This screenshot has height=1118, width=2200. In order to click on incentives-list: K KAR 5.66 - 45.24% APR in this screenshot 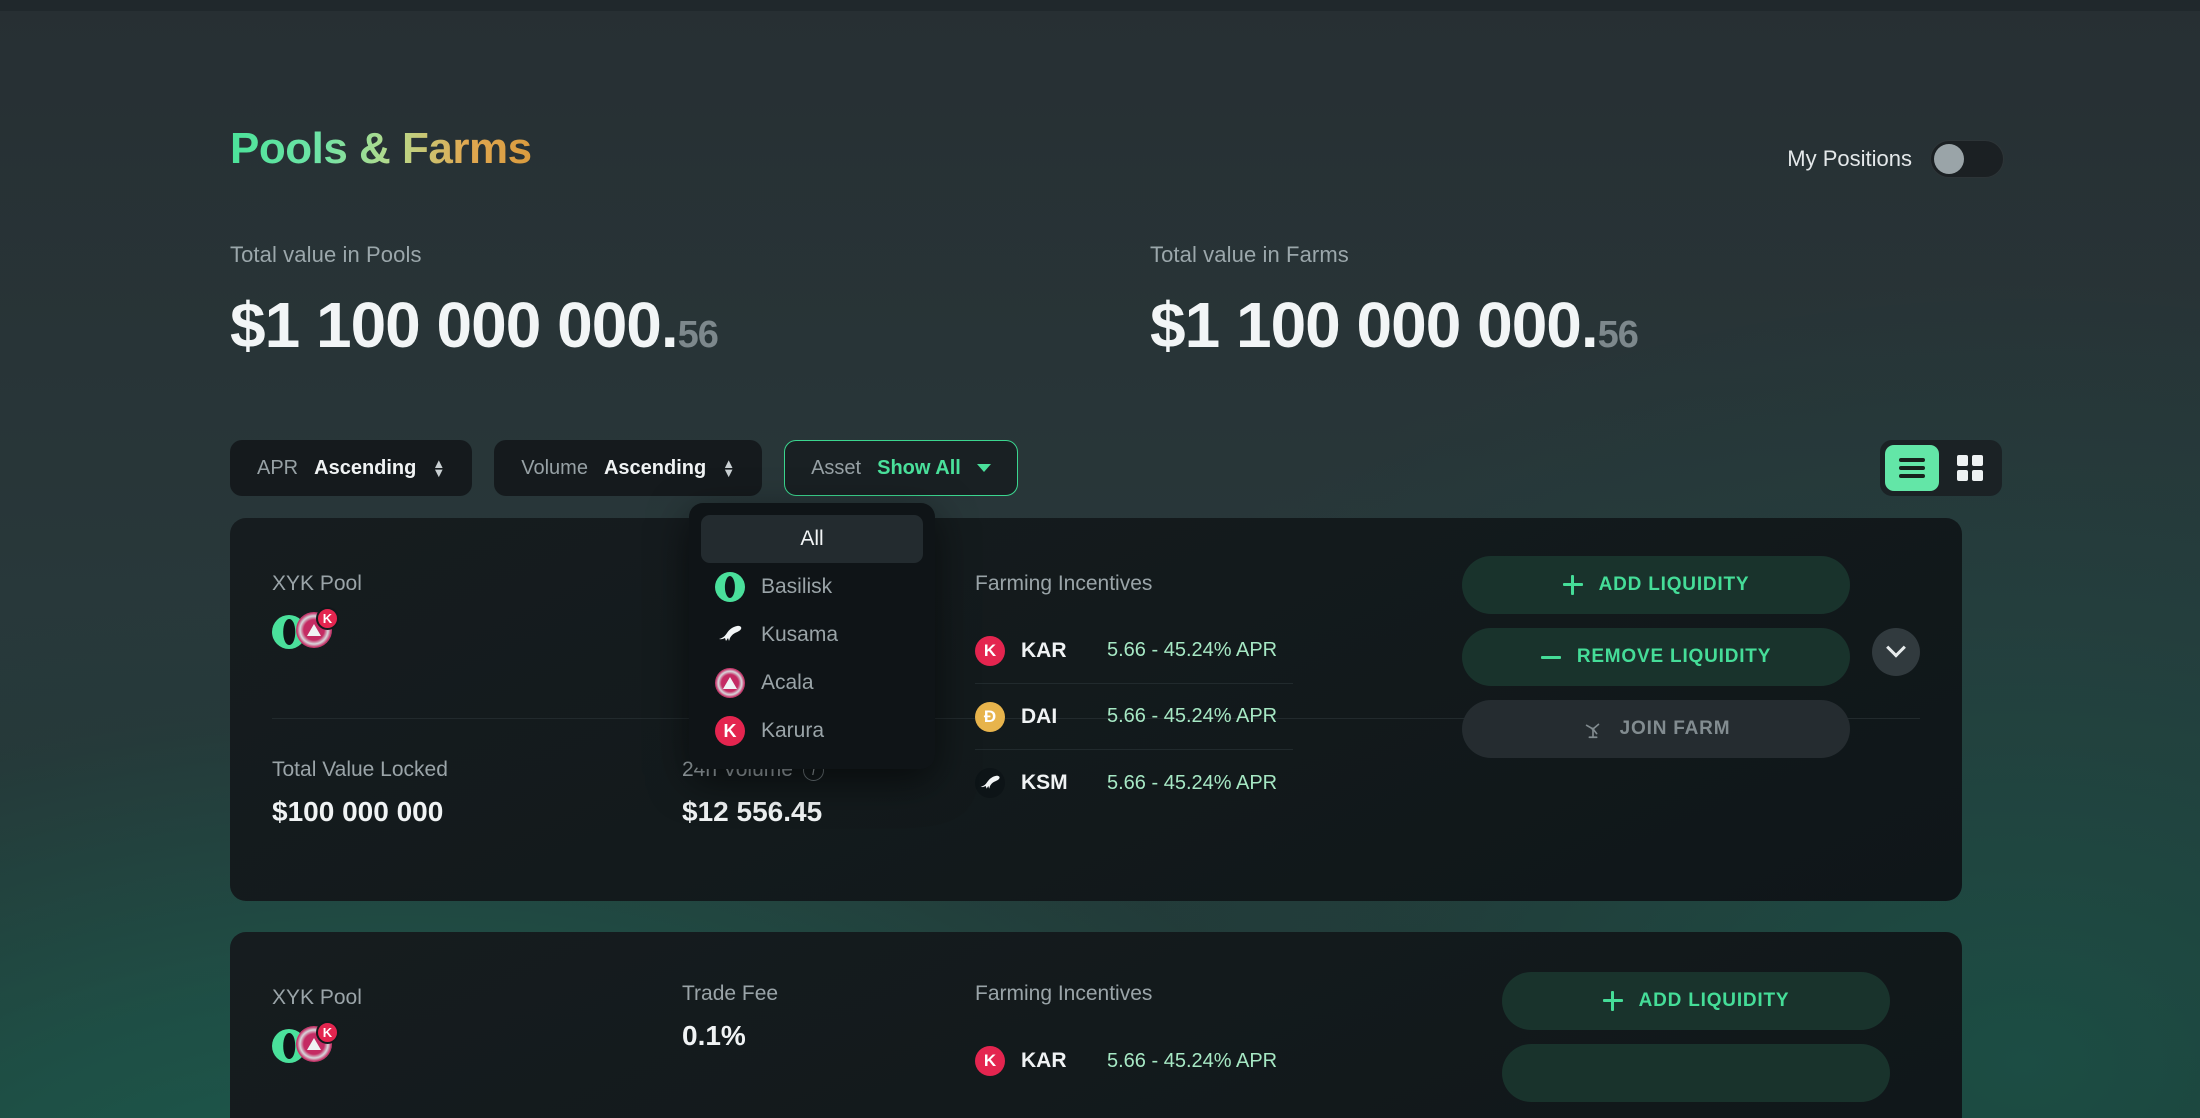, I will do `click(1134, 1061)`.